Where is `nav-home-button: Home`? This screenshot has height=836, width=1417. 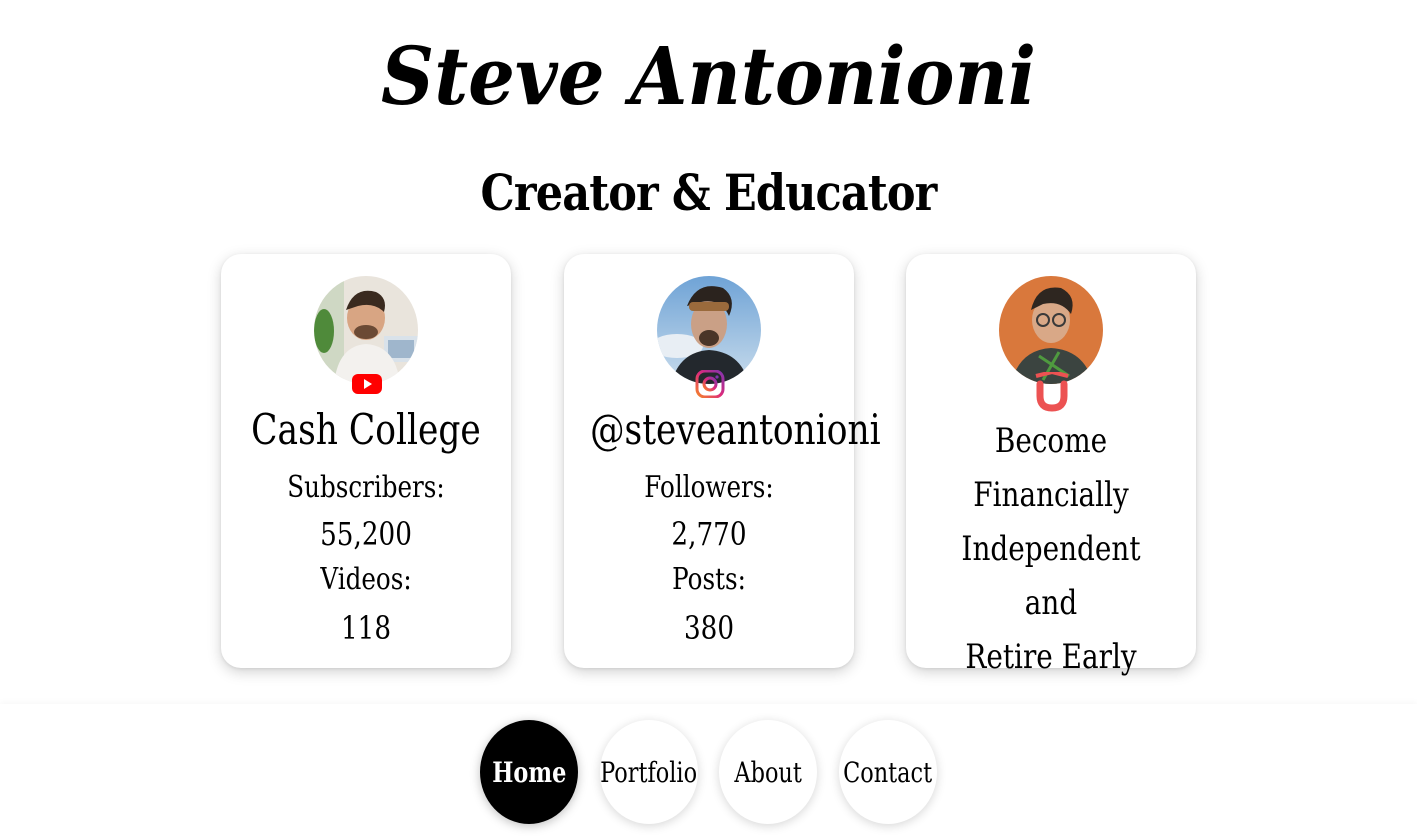 nav-home-button: Home is located at coordinates (529, 772).